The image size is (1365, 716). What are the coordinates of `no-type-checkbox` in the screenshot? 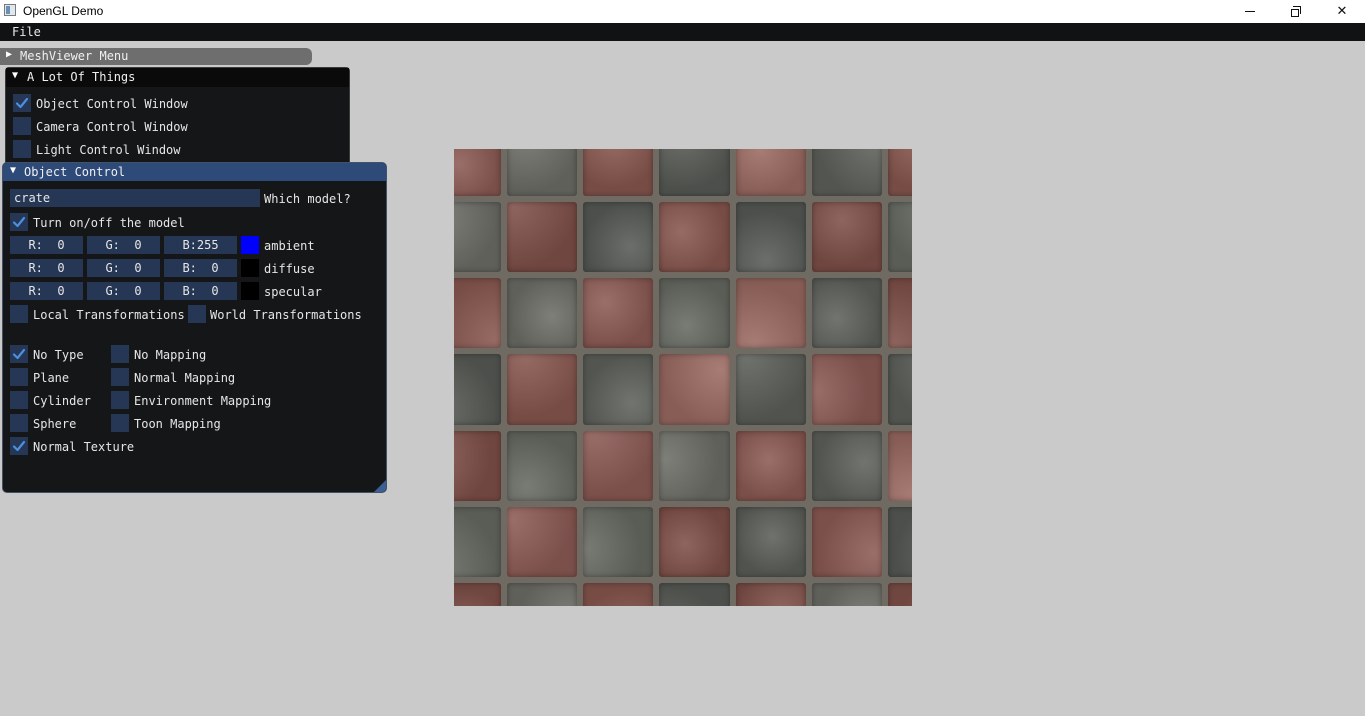 It's located at (19, 354).